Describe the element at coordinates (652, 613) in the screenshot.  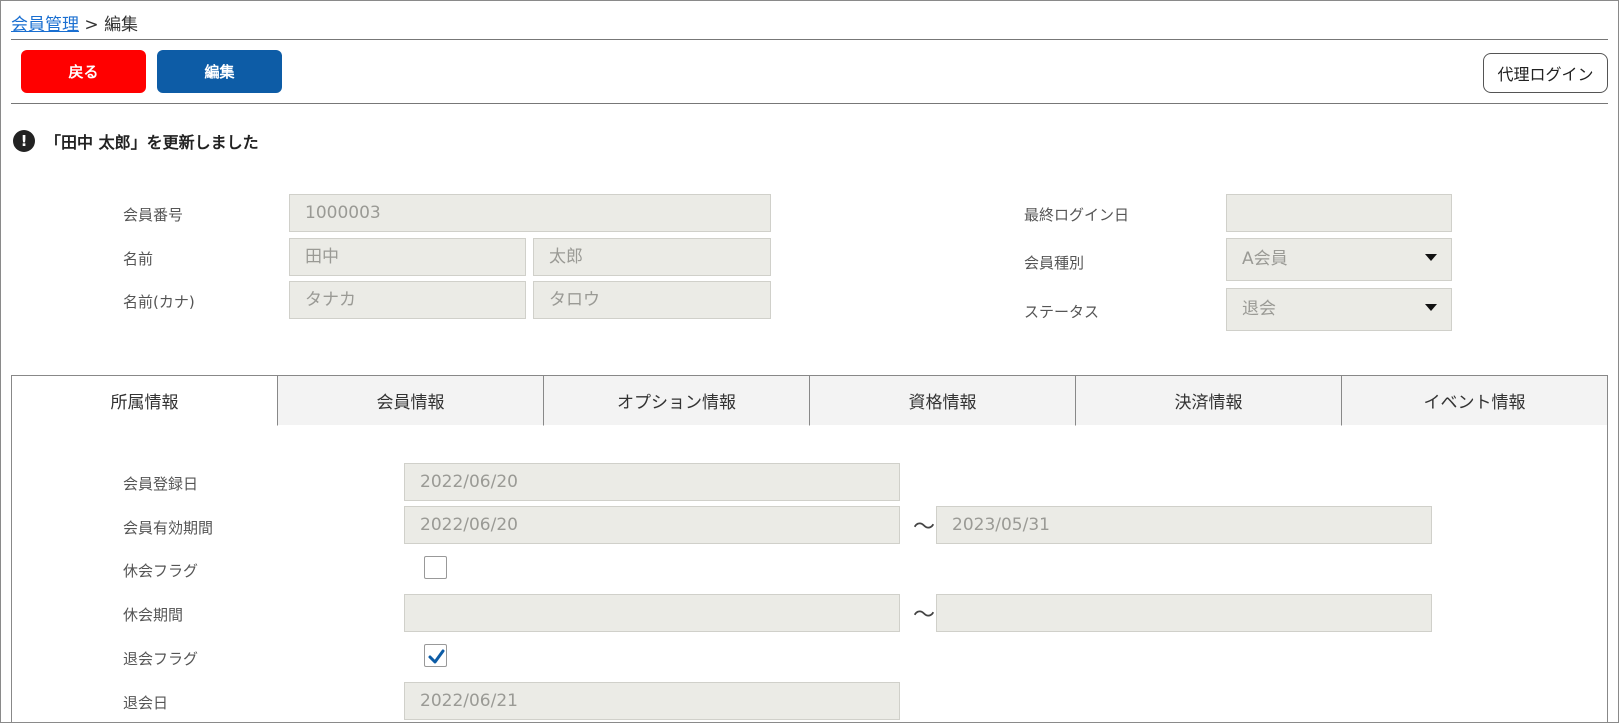
I see `suspend-from-field` at that location.